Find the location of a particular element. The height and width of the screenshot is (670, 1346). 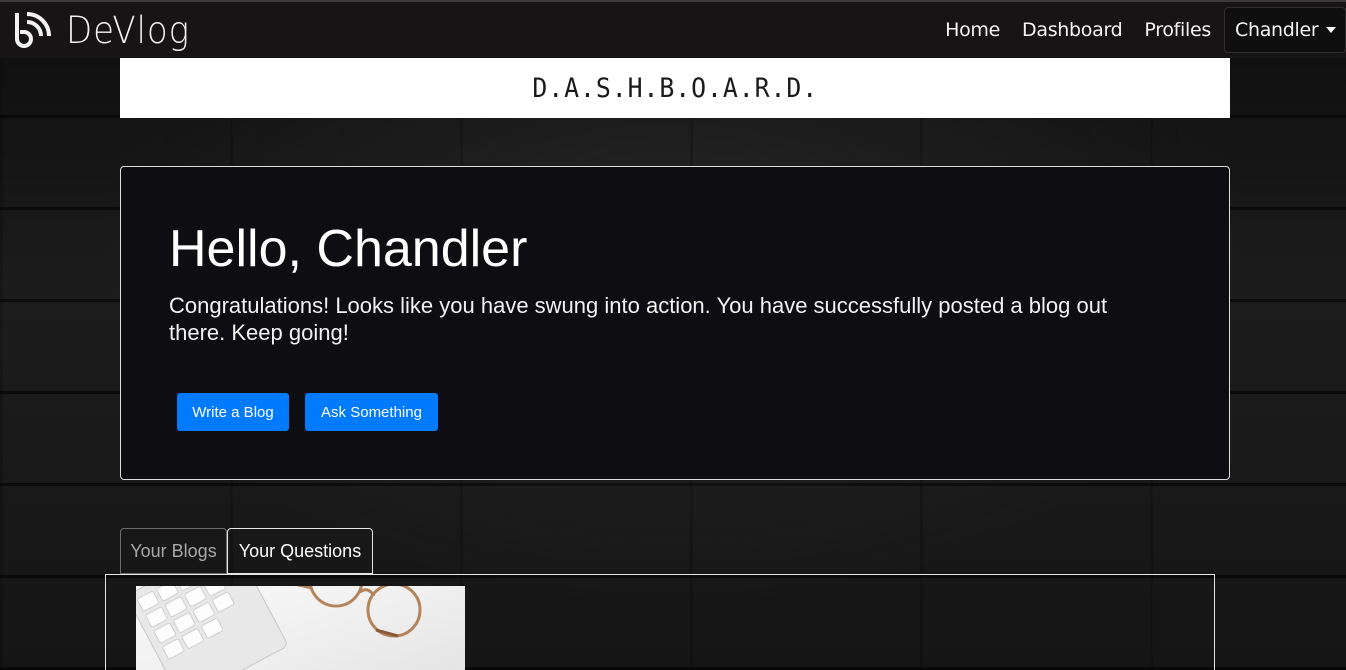

tab-content-panel is located at coordinates (660, 622).